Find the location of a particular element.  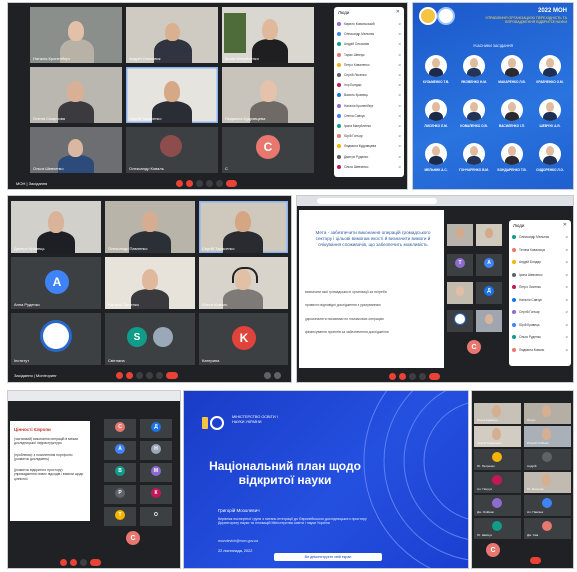

people-list-item: Тарас Шевчук ⊘ is located at coordinates (369, 55).